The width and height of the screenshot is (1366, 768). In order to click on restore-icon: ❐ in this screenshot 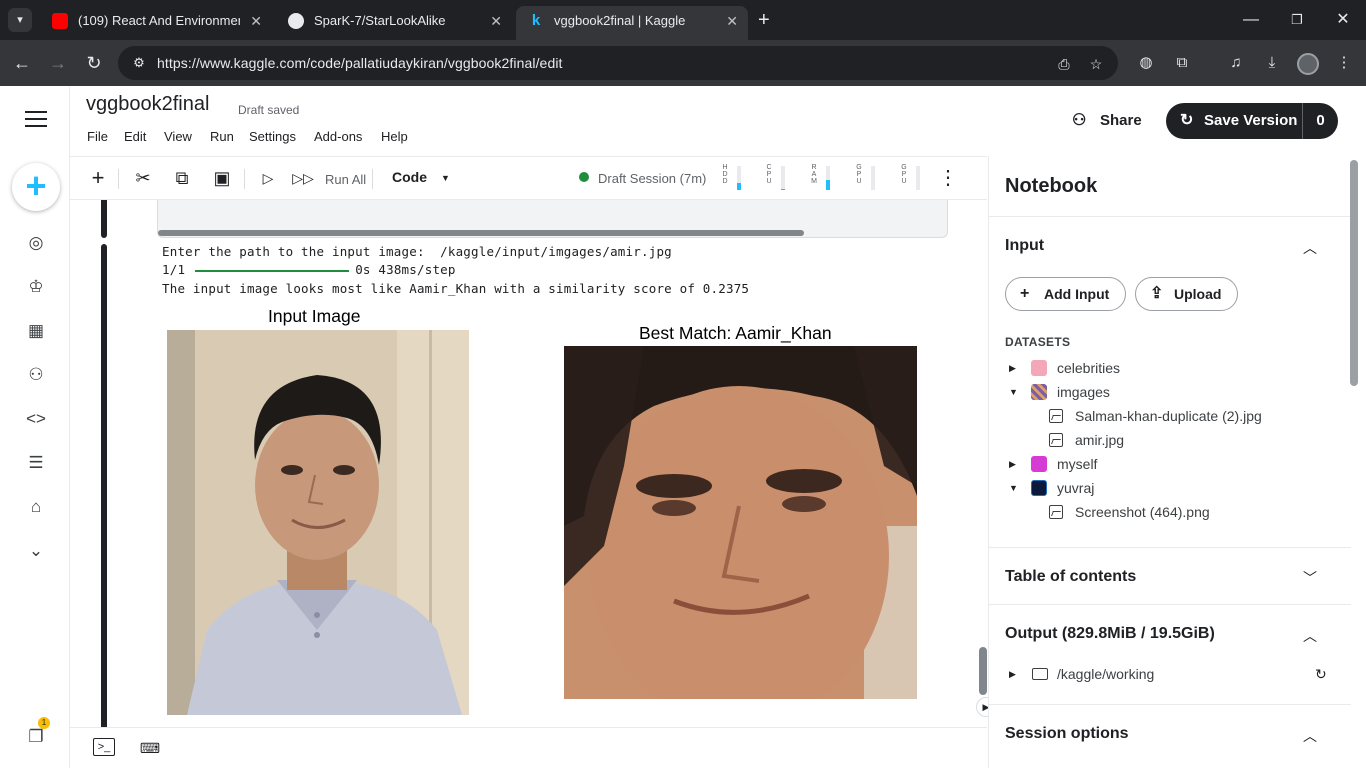, I will do `click(1297, 20)`.